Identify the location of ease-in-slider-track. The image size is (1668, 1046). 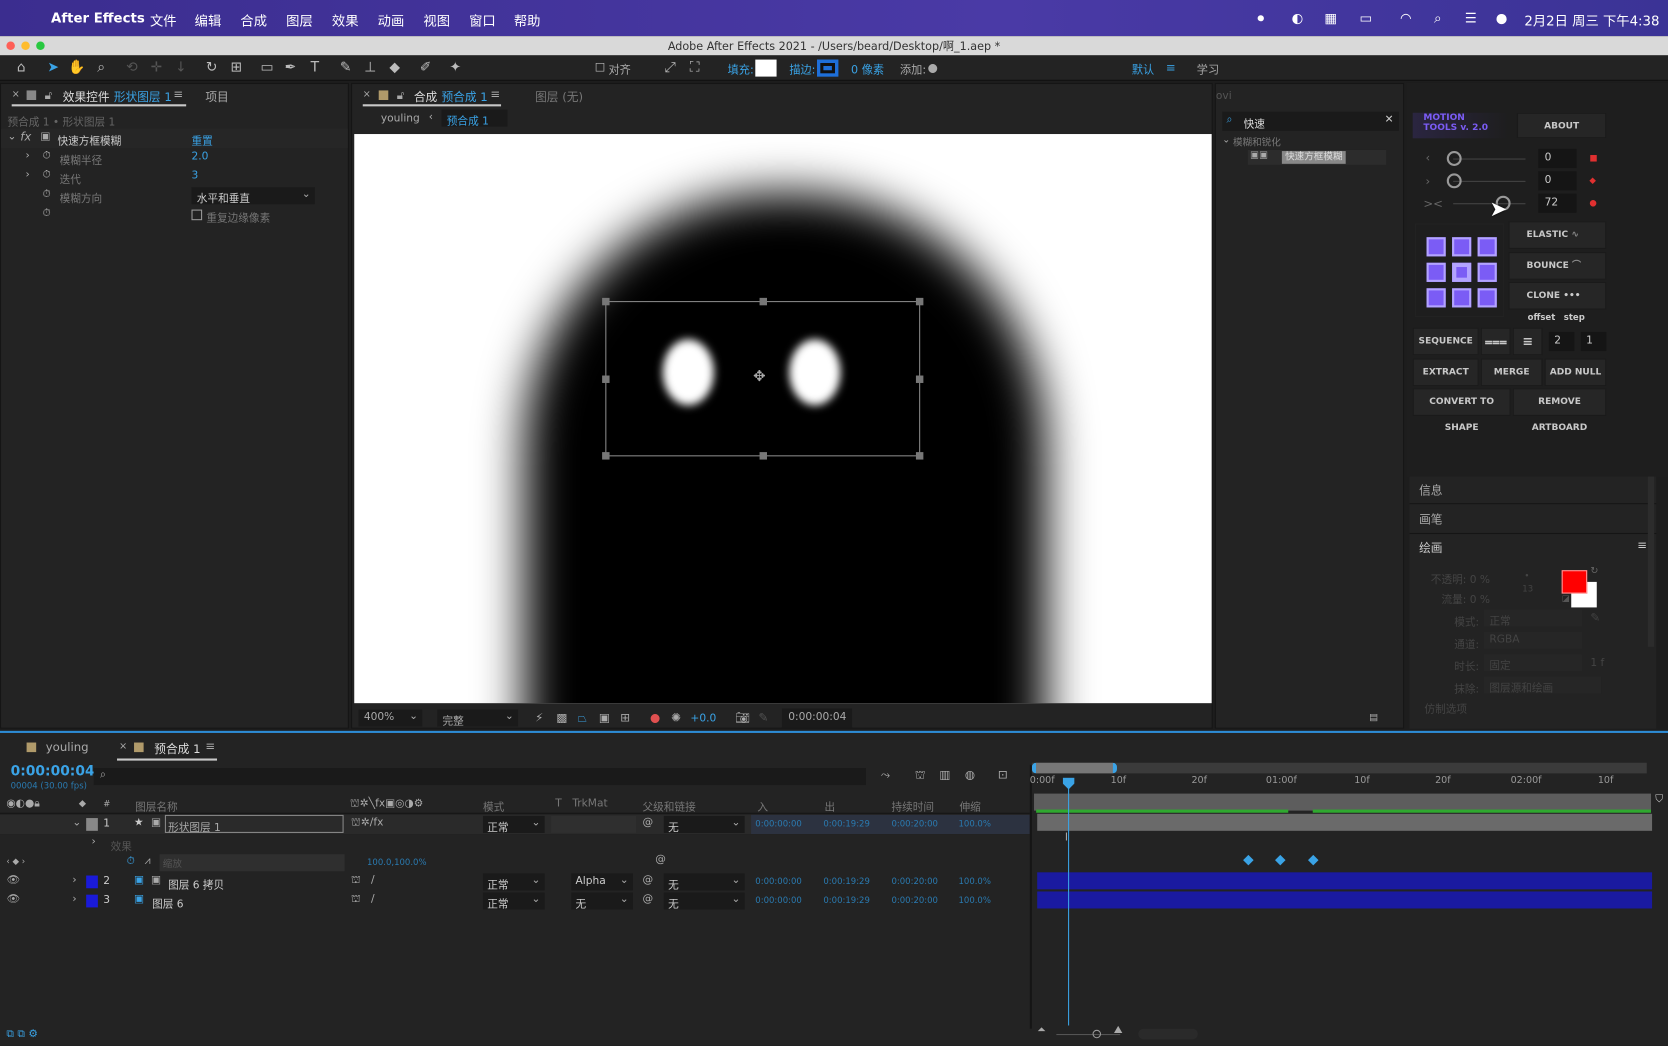
(1489, 159).